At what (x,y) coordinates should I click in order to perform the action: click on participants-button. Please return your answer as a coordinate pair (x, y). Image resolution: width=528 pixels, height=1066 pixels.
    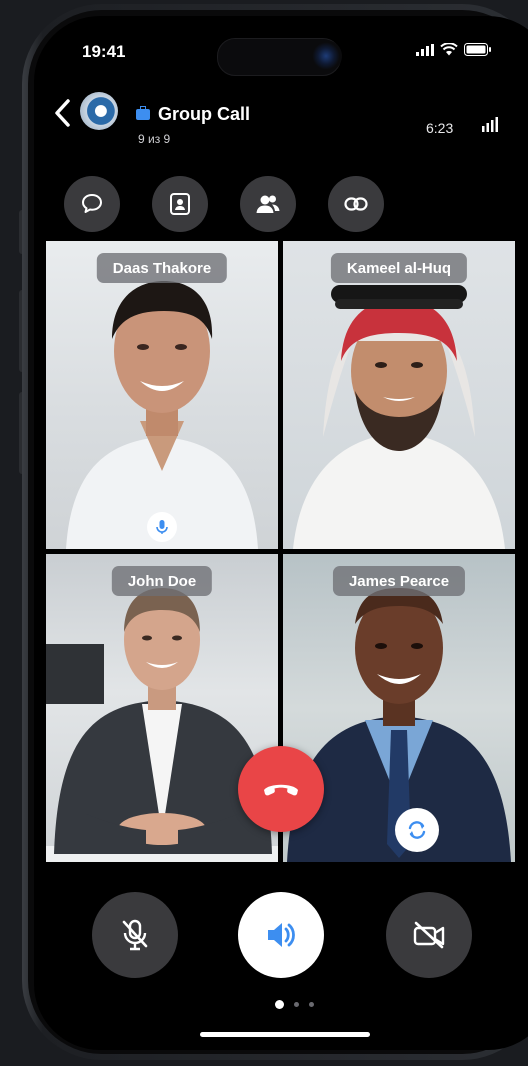
    Looking at the image, I should click on (268, 204).